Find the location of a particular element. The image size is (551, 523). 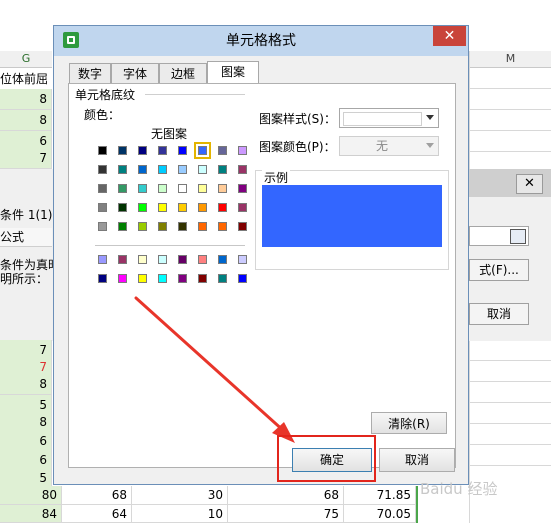

annotation-arrow is located at coordinates (214, 369).